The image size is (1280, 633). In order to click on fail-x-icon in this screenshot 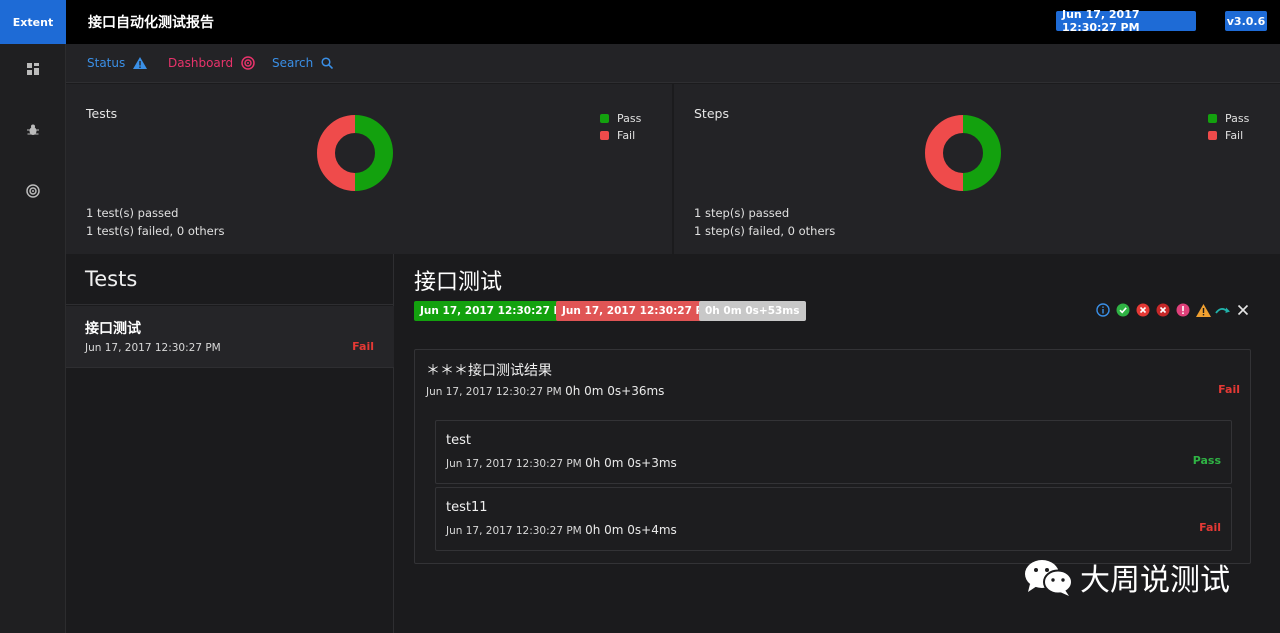, I will do `click(1143, 310)`.